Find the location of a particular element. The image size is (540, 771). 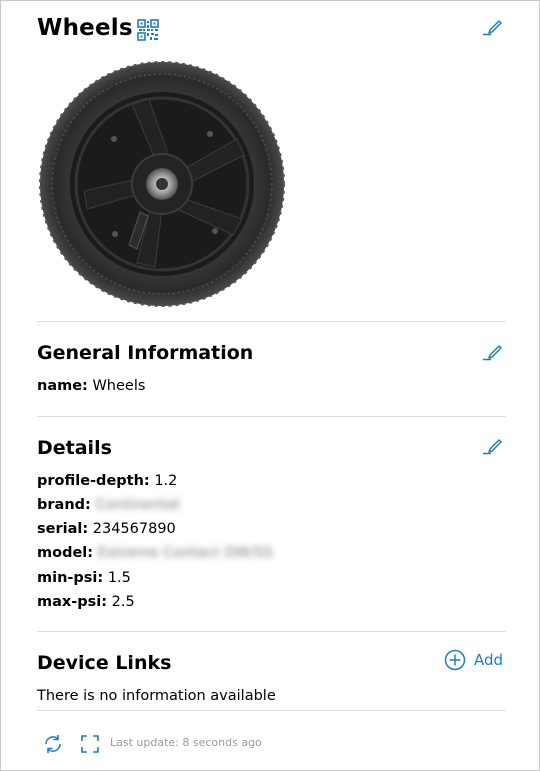

wheel-photo is located at coordinates (162, 184).